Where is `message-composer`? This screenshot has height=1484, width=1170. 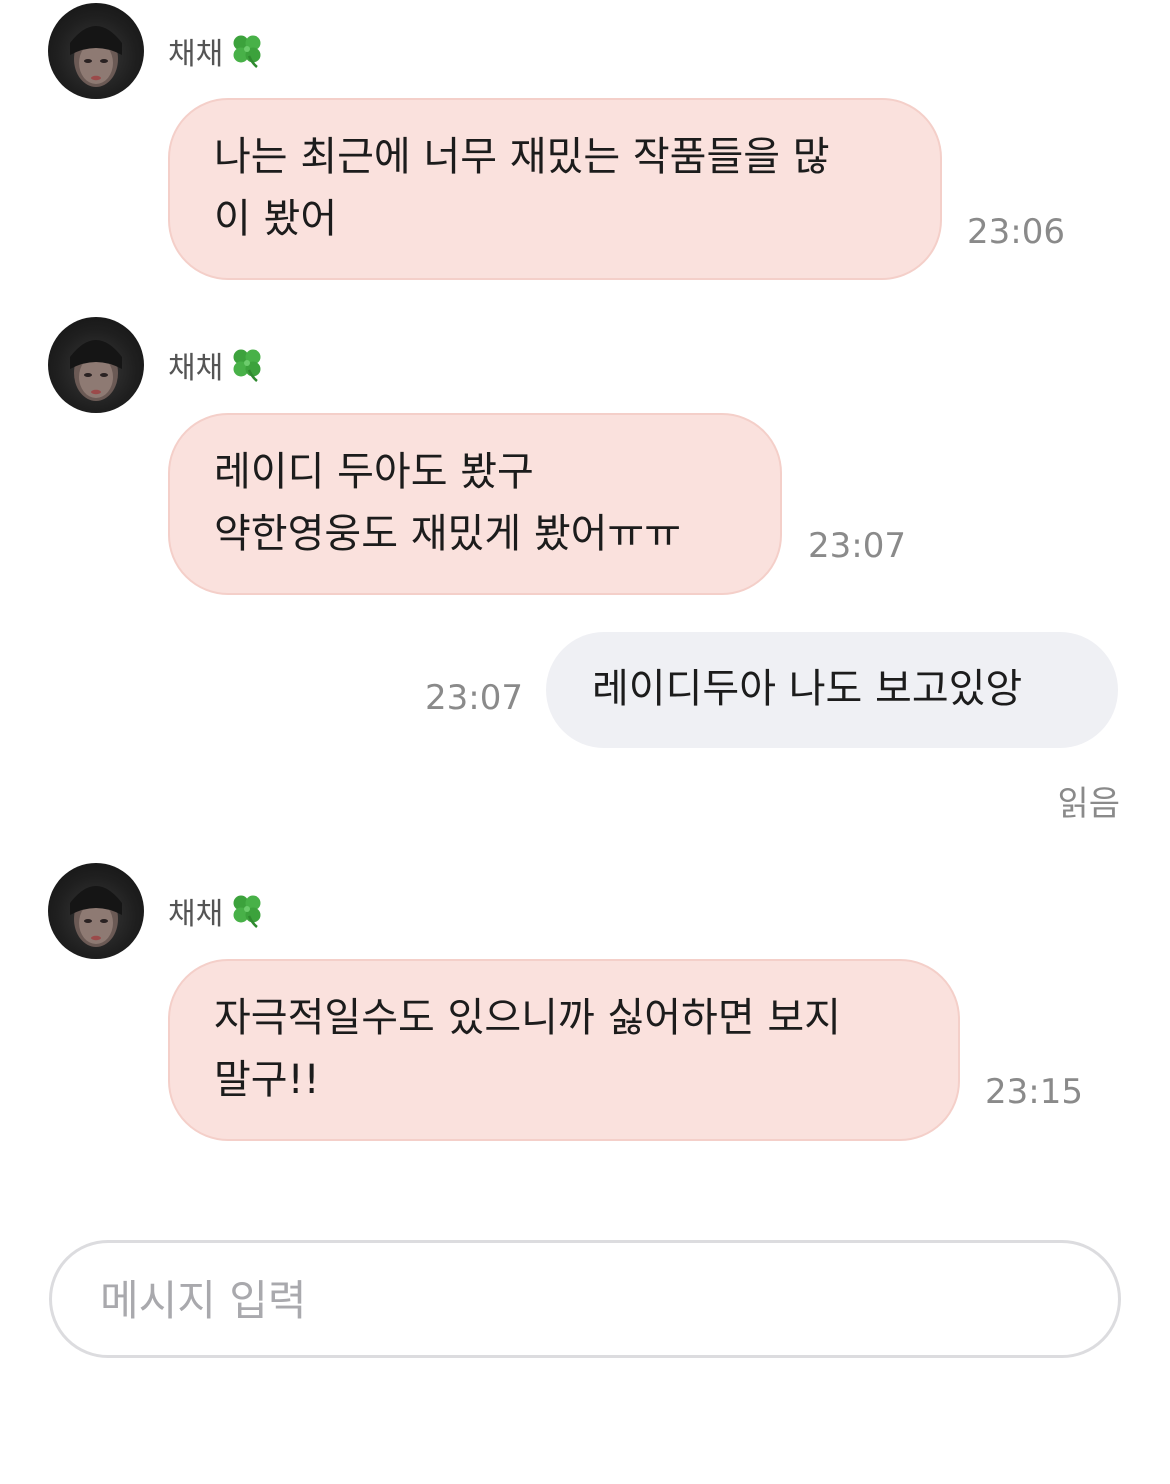
message-composer is located at coordinates (585, 1299).